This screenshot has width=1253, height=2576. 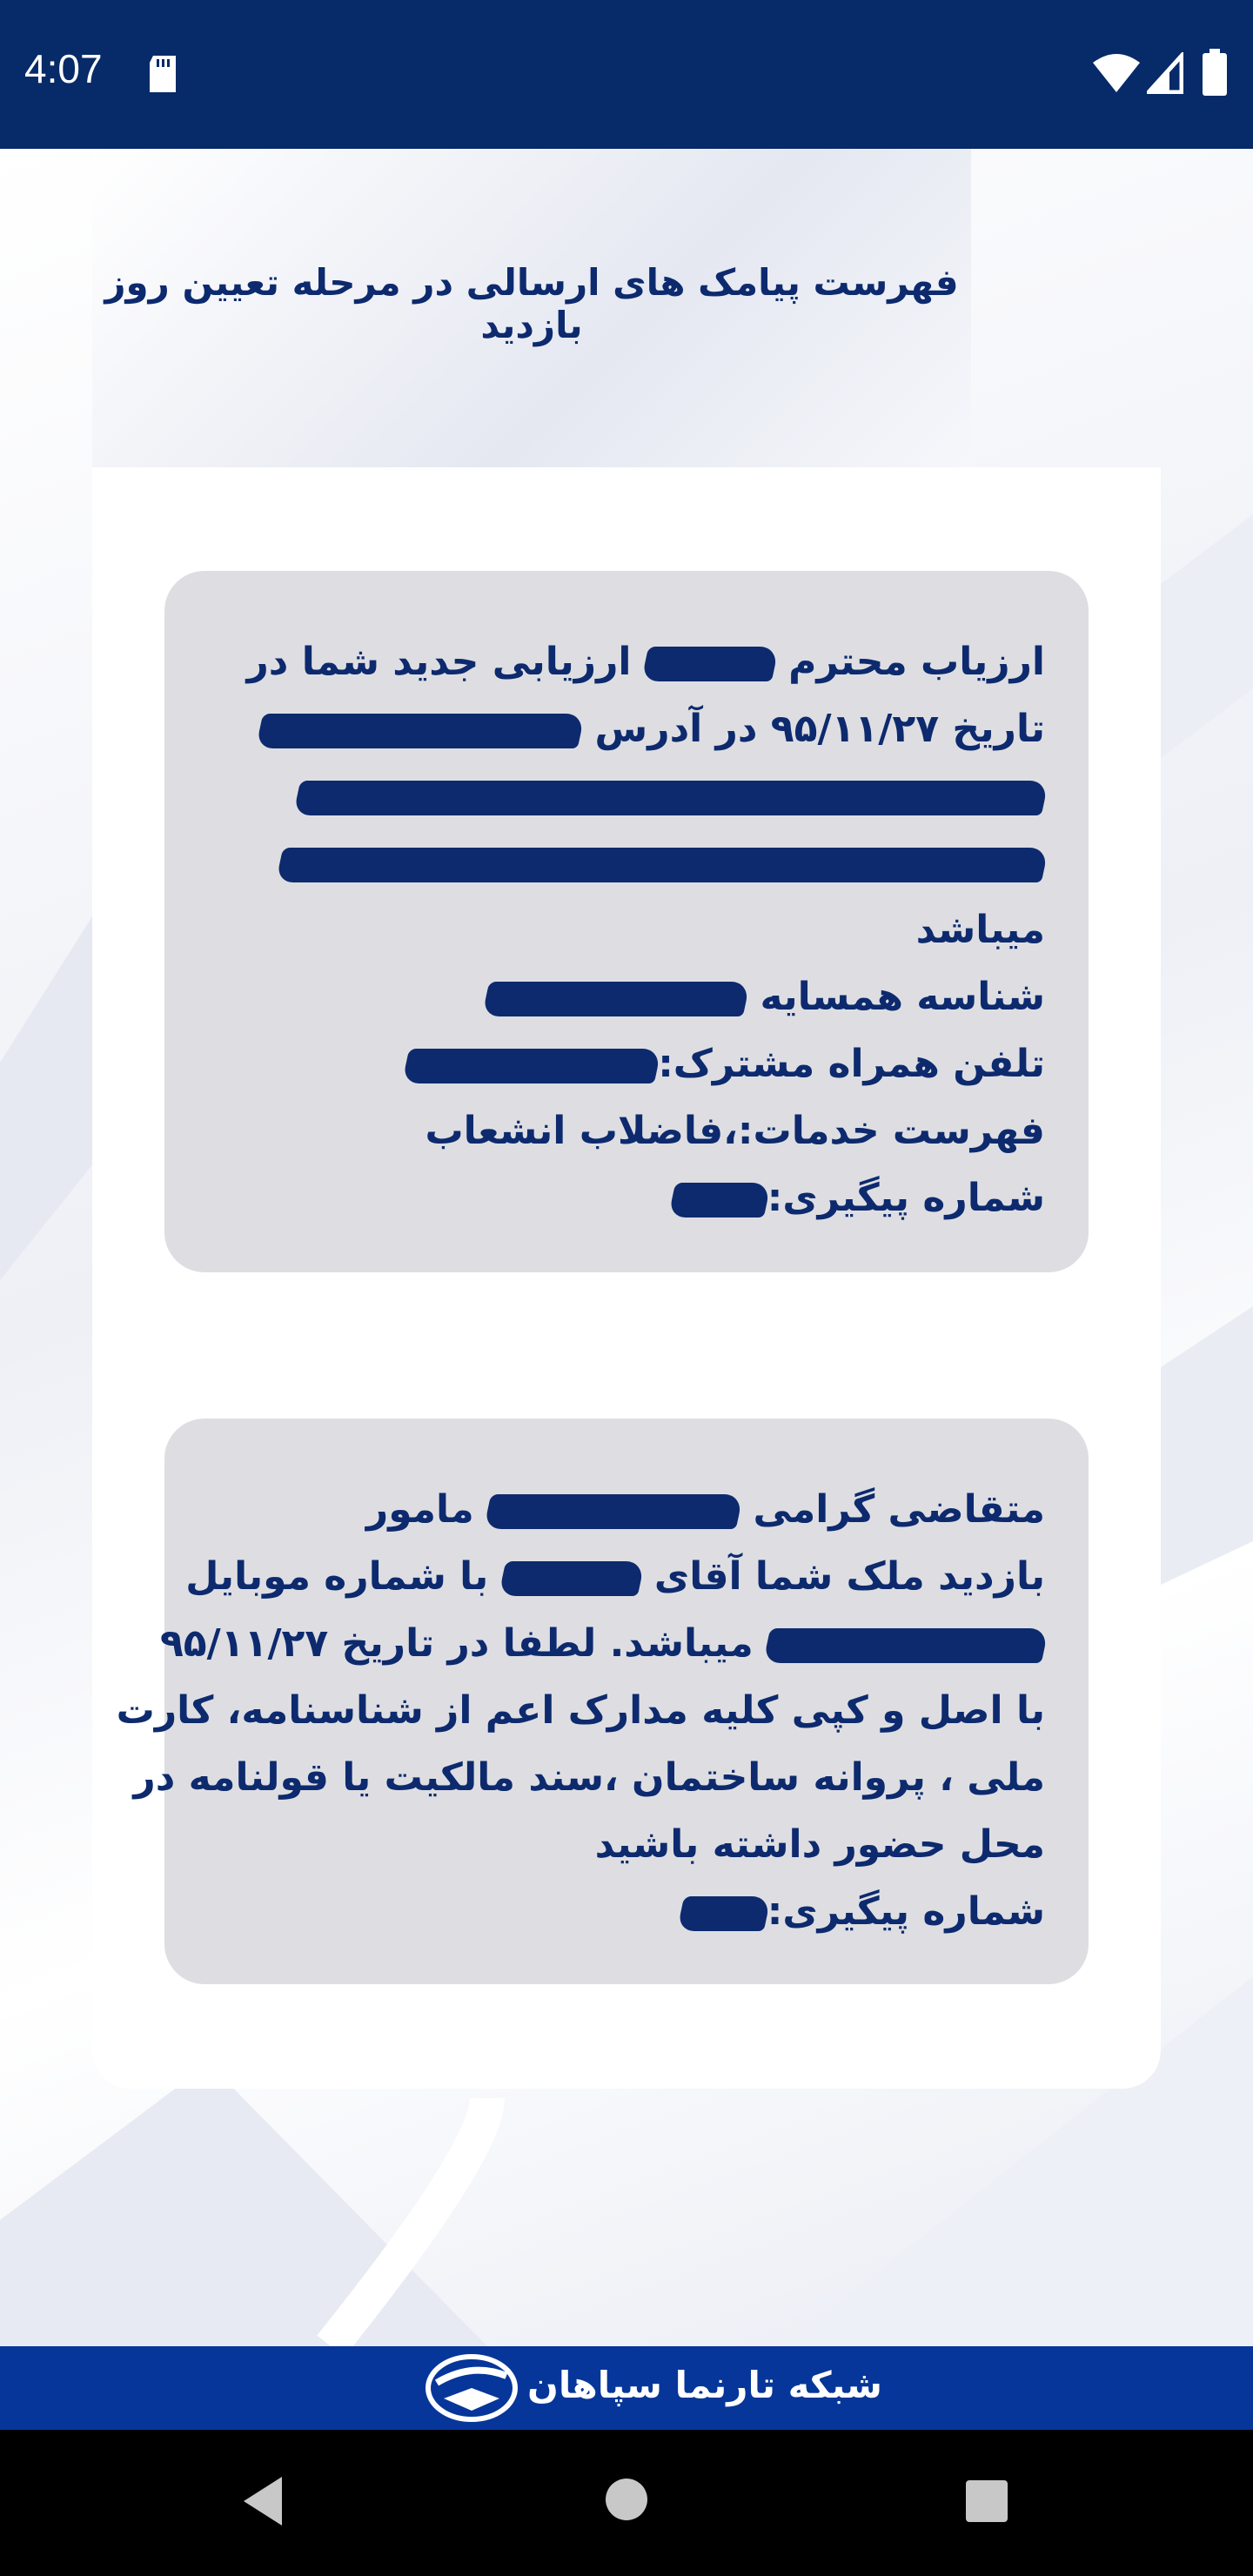 I want to click on navigation-bar, so click(x=626, y=2503).